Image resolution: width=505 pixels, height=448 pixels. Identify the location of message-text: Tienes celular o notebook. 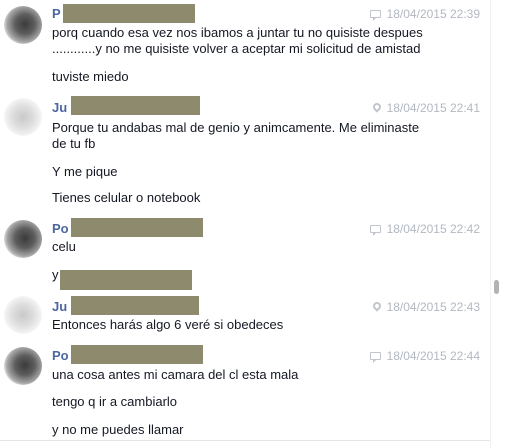
(126, 197).